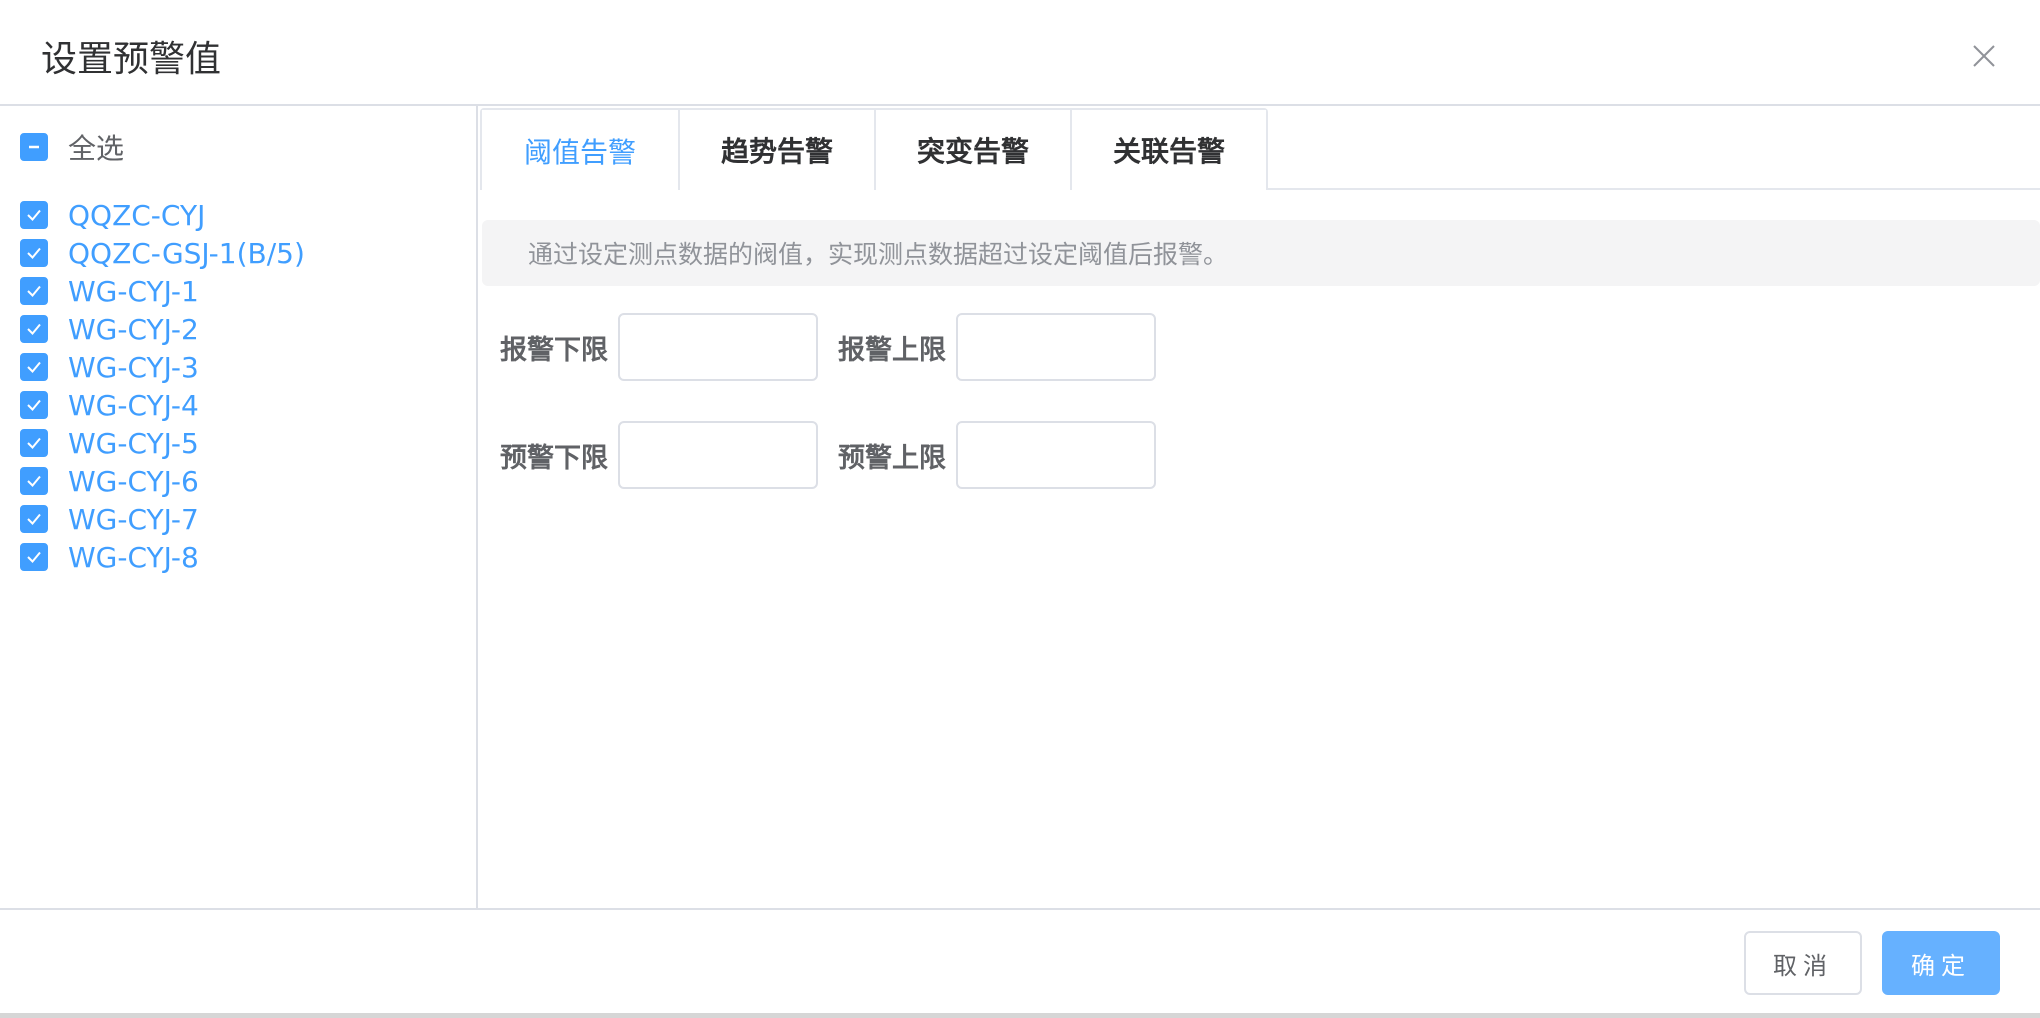 This screenshot has width=2040, height=1018. What do you see at coordinates (718, 347) in the screenshot?
I see `alarm-lower-input` at bounding box center [718, 347].